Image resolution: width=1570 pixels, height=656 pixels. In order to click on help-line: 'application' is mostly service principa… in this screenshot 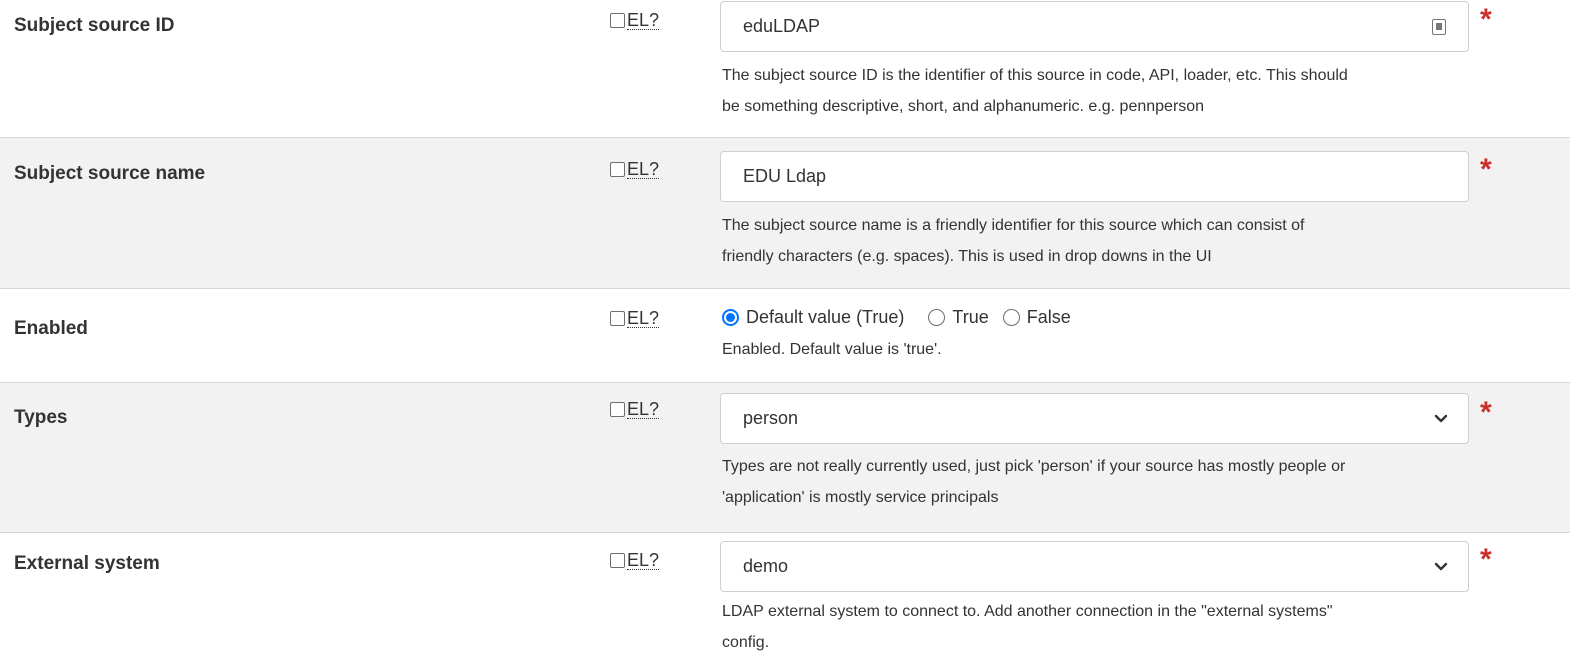, I will do `click(860, 497)`.